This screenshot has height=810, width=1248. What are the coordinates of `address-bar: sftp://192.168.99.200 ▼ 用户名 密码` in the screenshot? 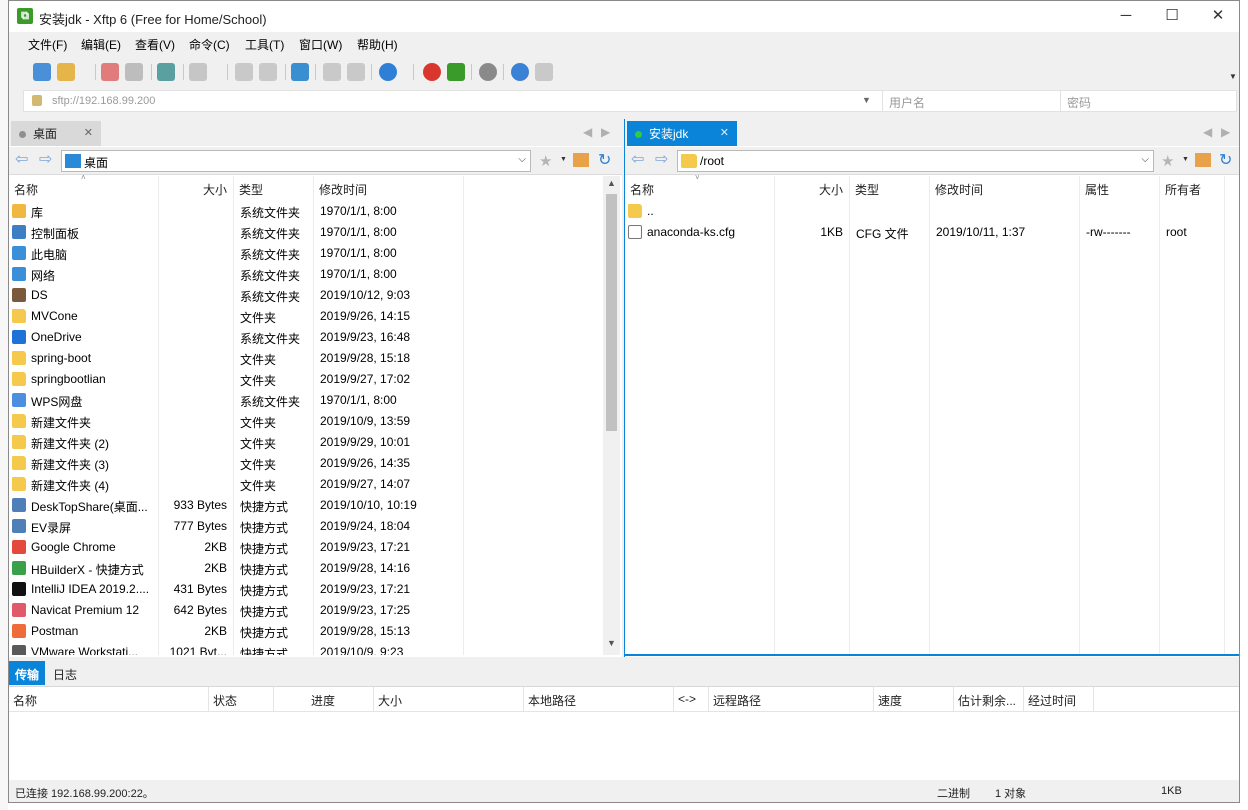 It's located at (630, 101).